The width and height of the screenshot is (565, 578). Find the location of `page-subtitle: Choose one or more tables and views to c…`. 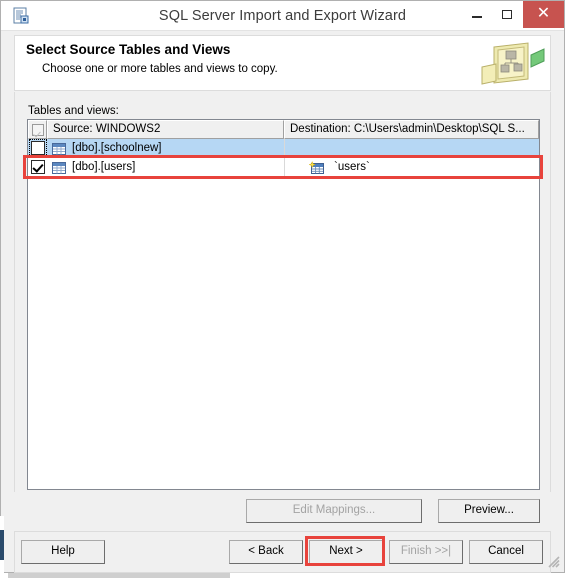

page-subtitle: Choose one or more tables and views to c… is located at coordinates (160, 69).